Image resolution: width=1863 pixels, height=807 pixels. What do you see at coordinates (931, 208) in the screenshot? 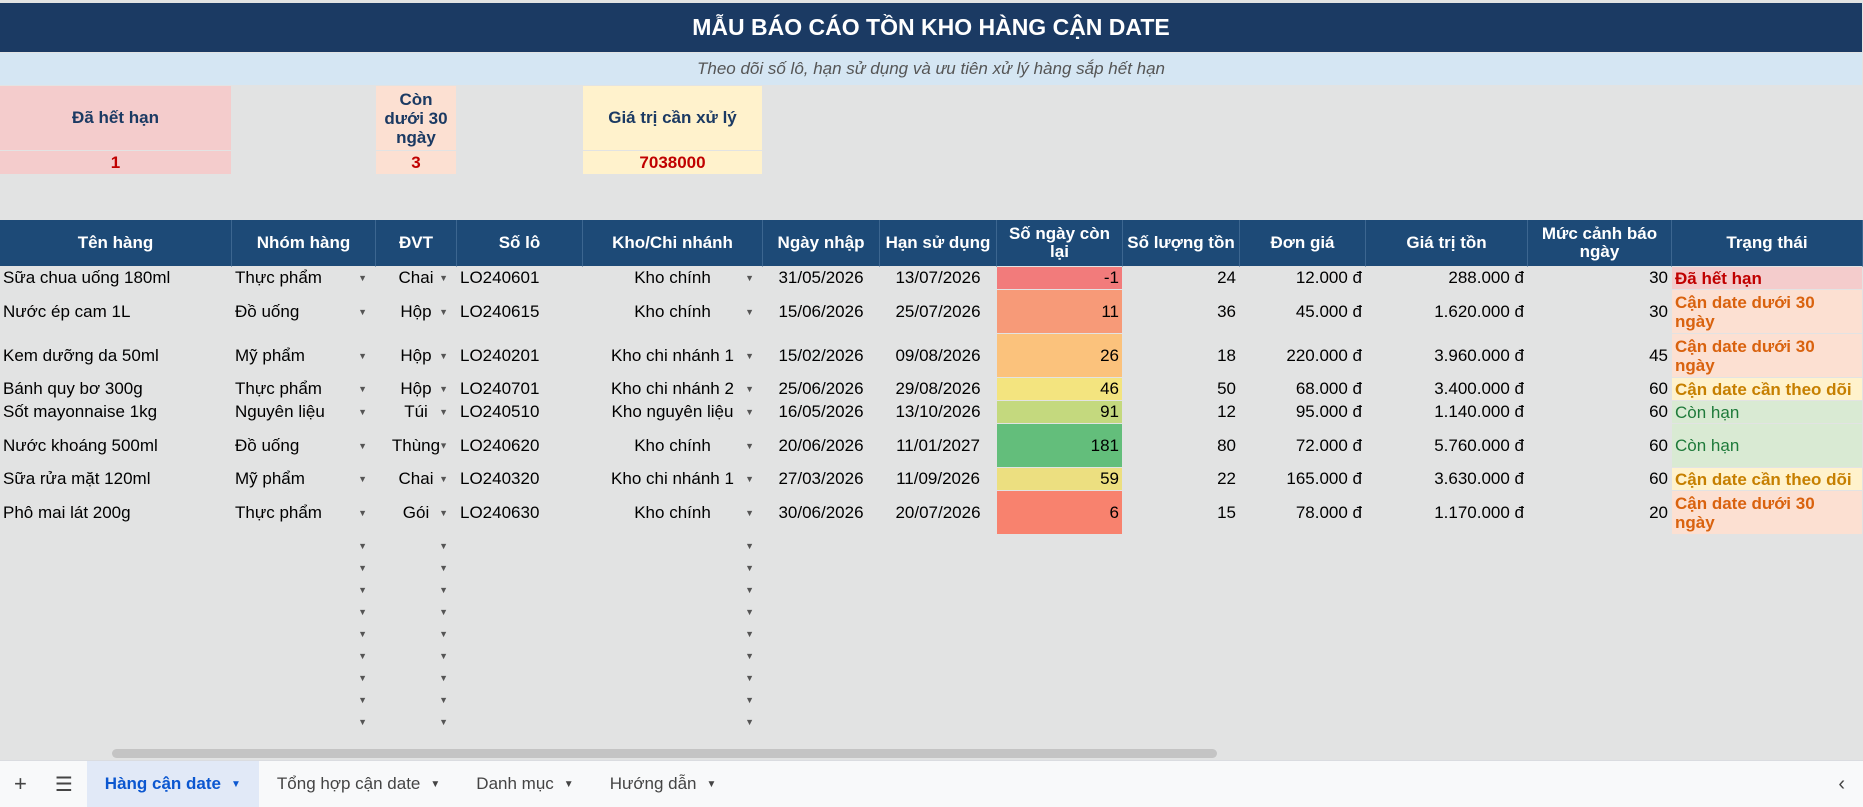
I see `empty-row` at bounding box center [931, 208].